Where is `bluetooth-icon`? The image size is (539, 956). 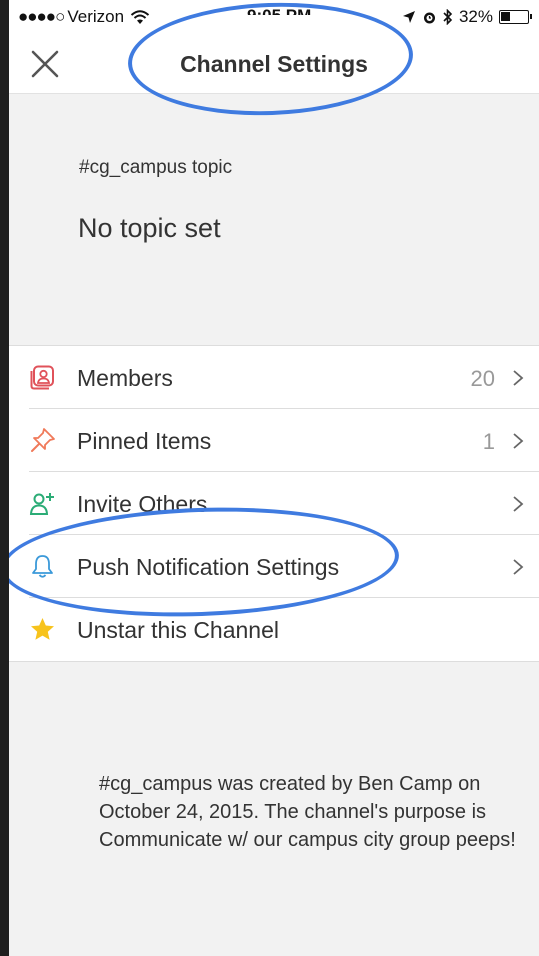 bluetooth-icon is located at coordinates (448, 17).